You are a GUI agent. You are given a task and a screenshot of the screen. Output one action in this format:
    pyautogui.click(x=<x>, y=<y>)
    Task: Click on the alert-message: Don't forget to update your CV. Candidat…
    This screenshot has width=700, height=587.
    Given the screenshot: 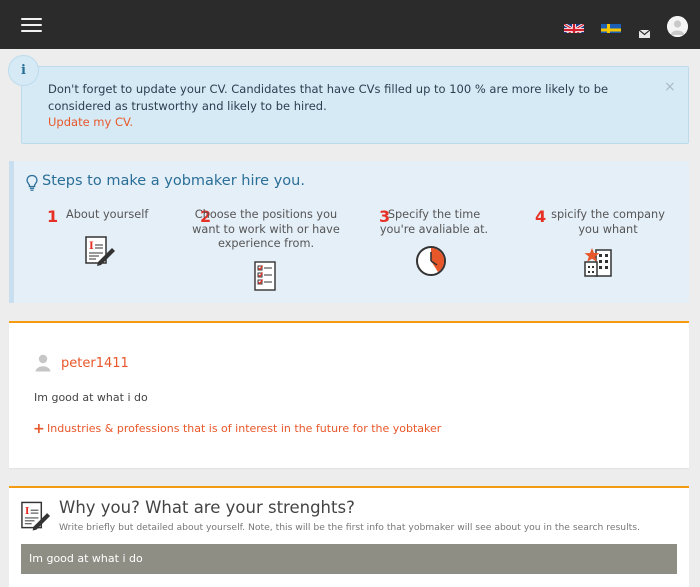 What is the action you would take?
    pyautogui.click(x=328, y=97)
    